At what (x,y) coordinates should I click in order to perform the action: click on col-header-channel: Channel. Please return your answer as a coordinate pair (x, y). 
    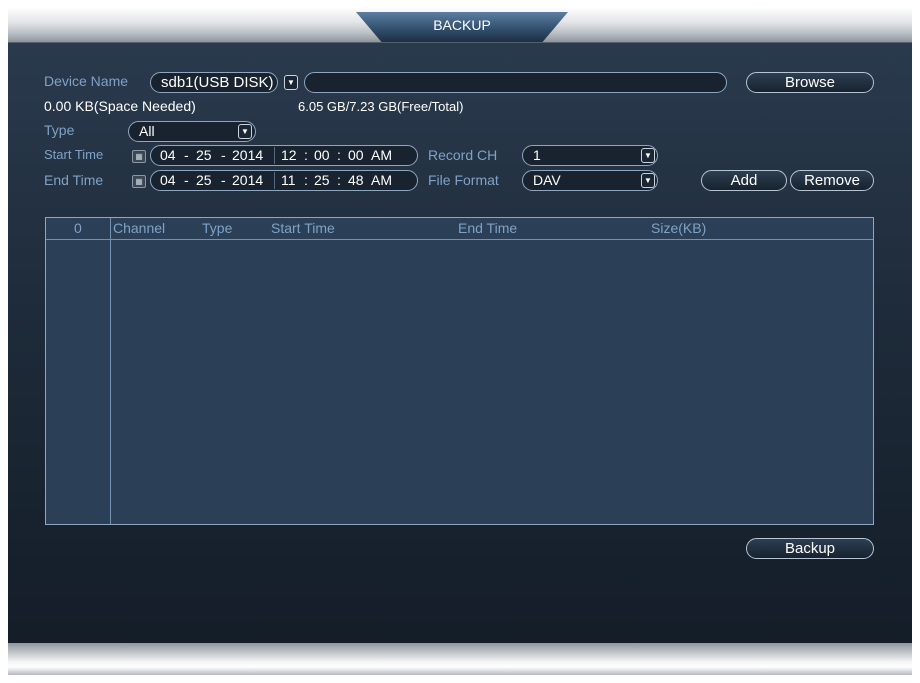
    Looking at the image, I should click on (139, 228).